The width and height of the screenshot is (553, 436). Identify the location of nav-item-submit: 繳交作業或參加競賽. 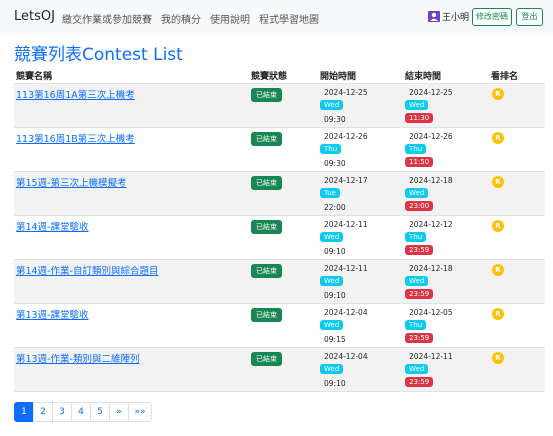
(107, 18).